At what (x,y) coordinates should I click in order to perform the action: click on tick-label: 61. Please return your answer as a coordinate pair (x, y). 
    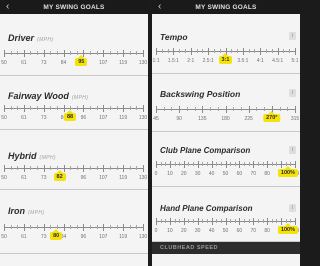
    Looking at the image, I should click on (24, 63).